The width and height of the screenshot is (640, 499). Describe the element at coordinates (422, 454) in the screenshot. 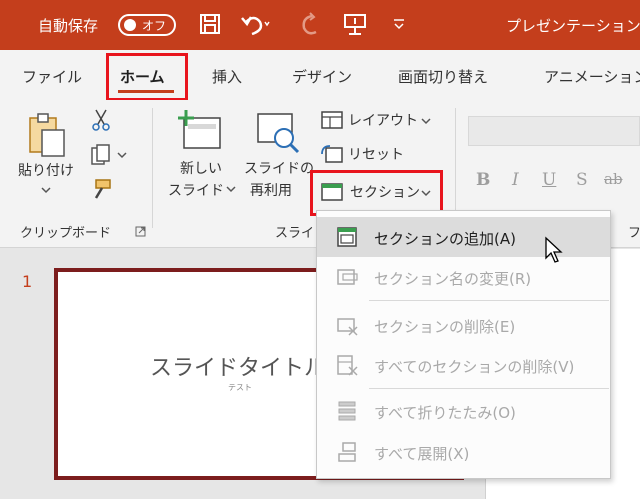

I see `menu-item-label: すべて展開(X)` at that location.